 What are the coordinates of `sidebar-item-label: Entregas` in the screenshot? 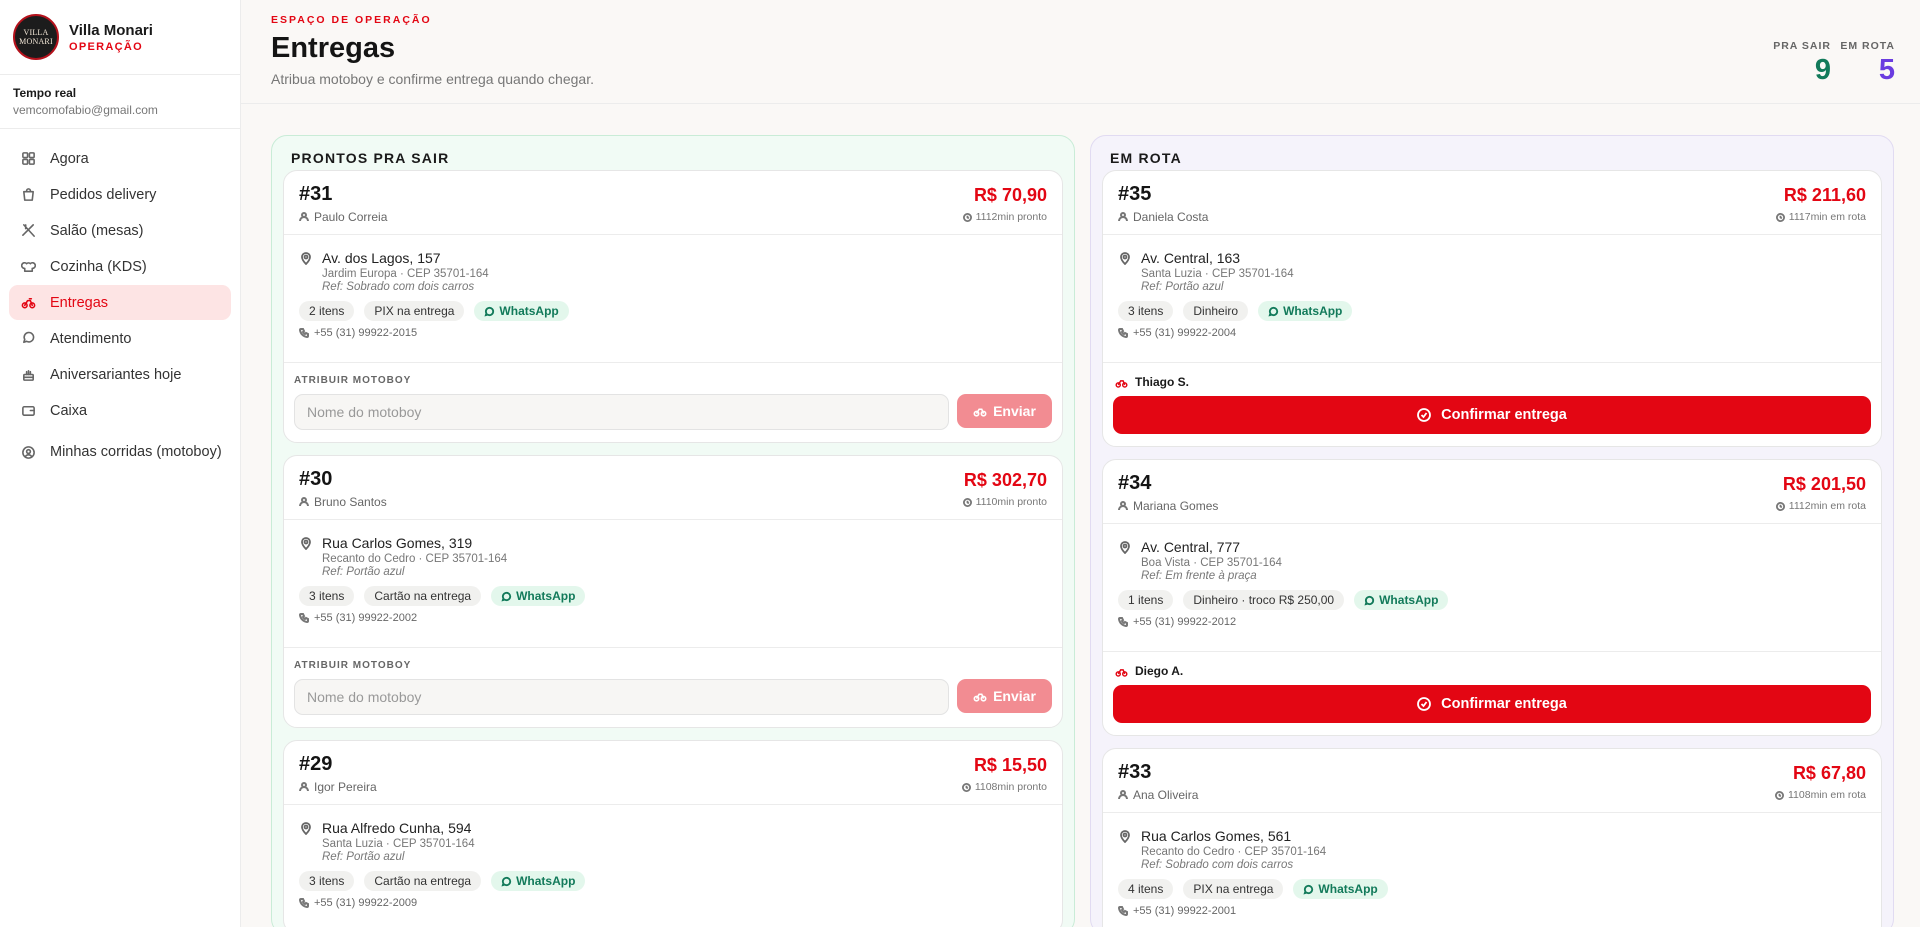 It's located at (79, 302).